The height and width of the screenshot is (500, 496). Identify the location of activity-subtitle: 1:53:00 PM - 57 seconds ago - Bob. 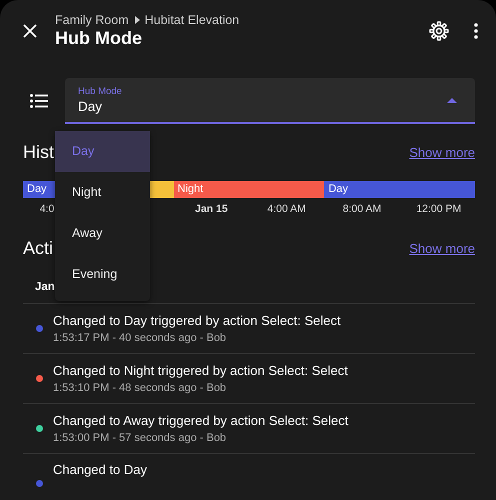
(140, 438).